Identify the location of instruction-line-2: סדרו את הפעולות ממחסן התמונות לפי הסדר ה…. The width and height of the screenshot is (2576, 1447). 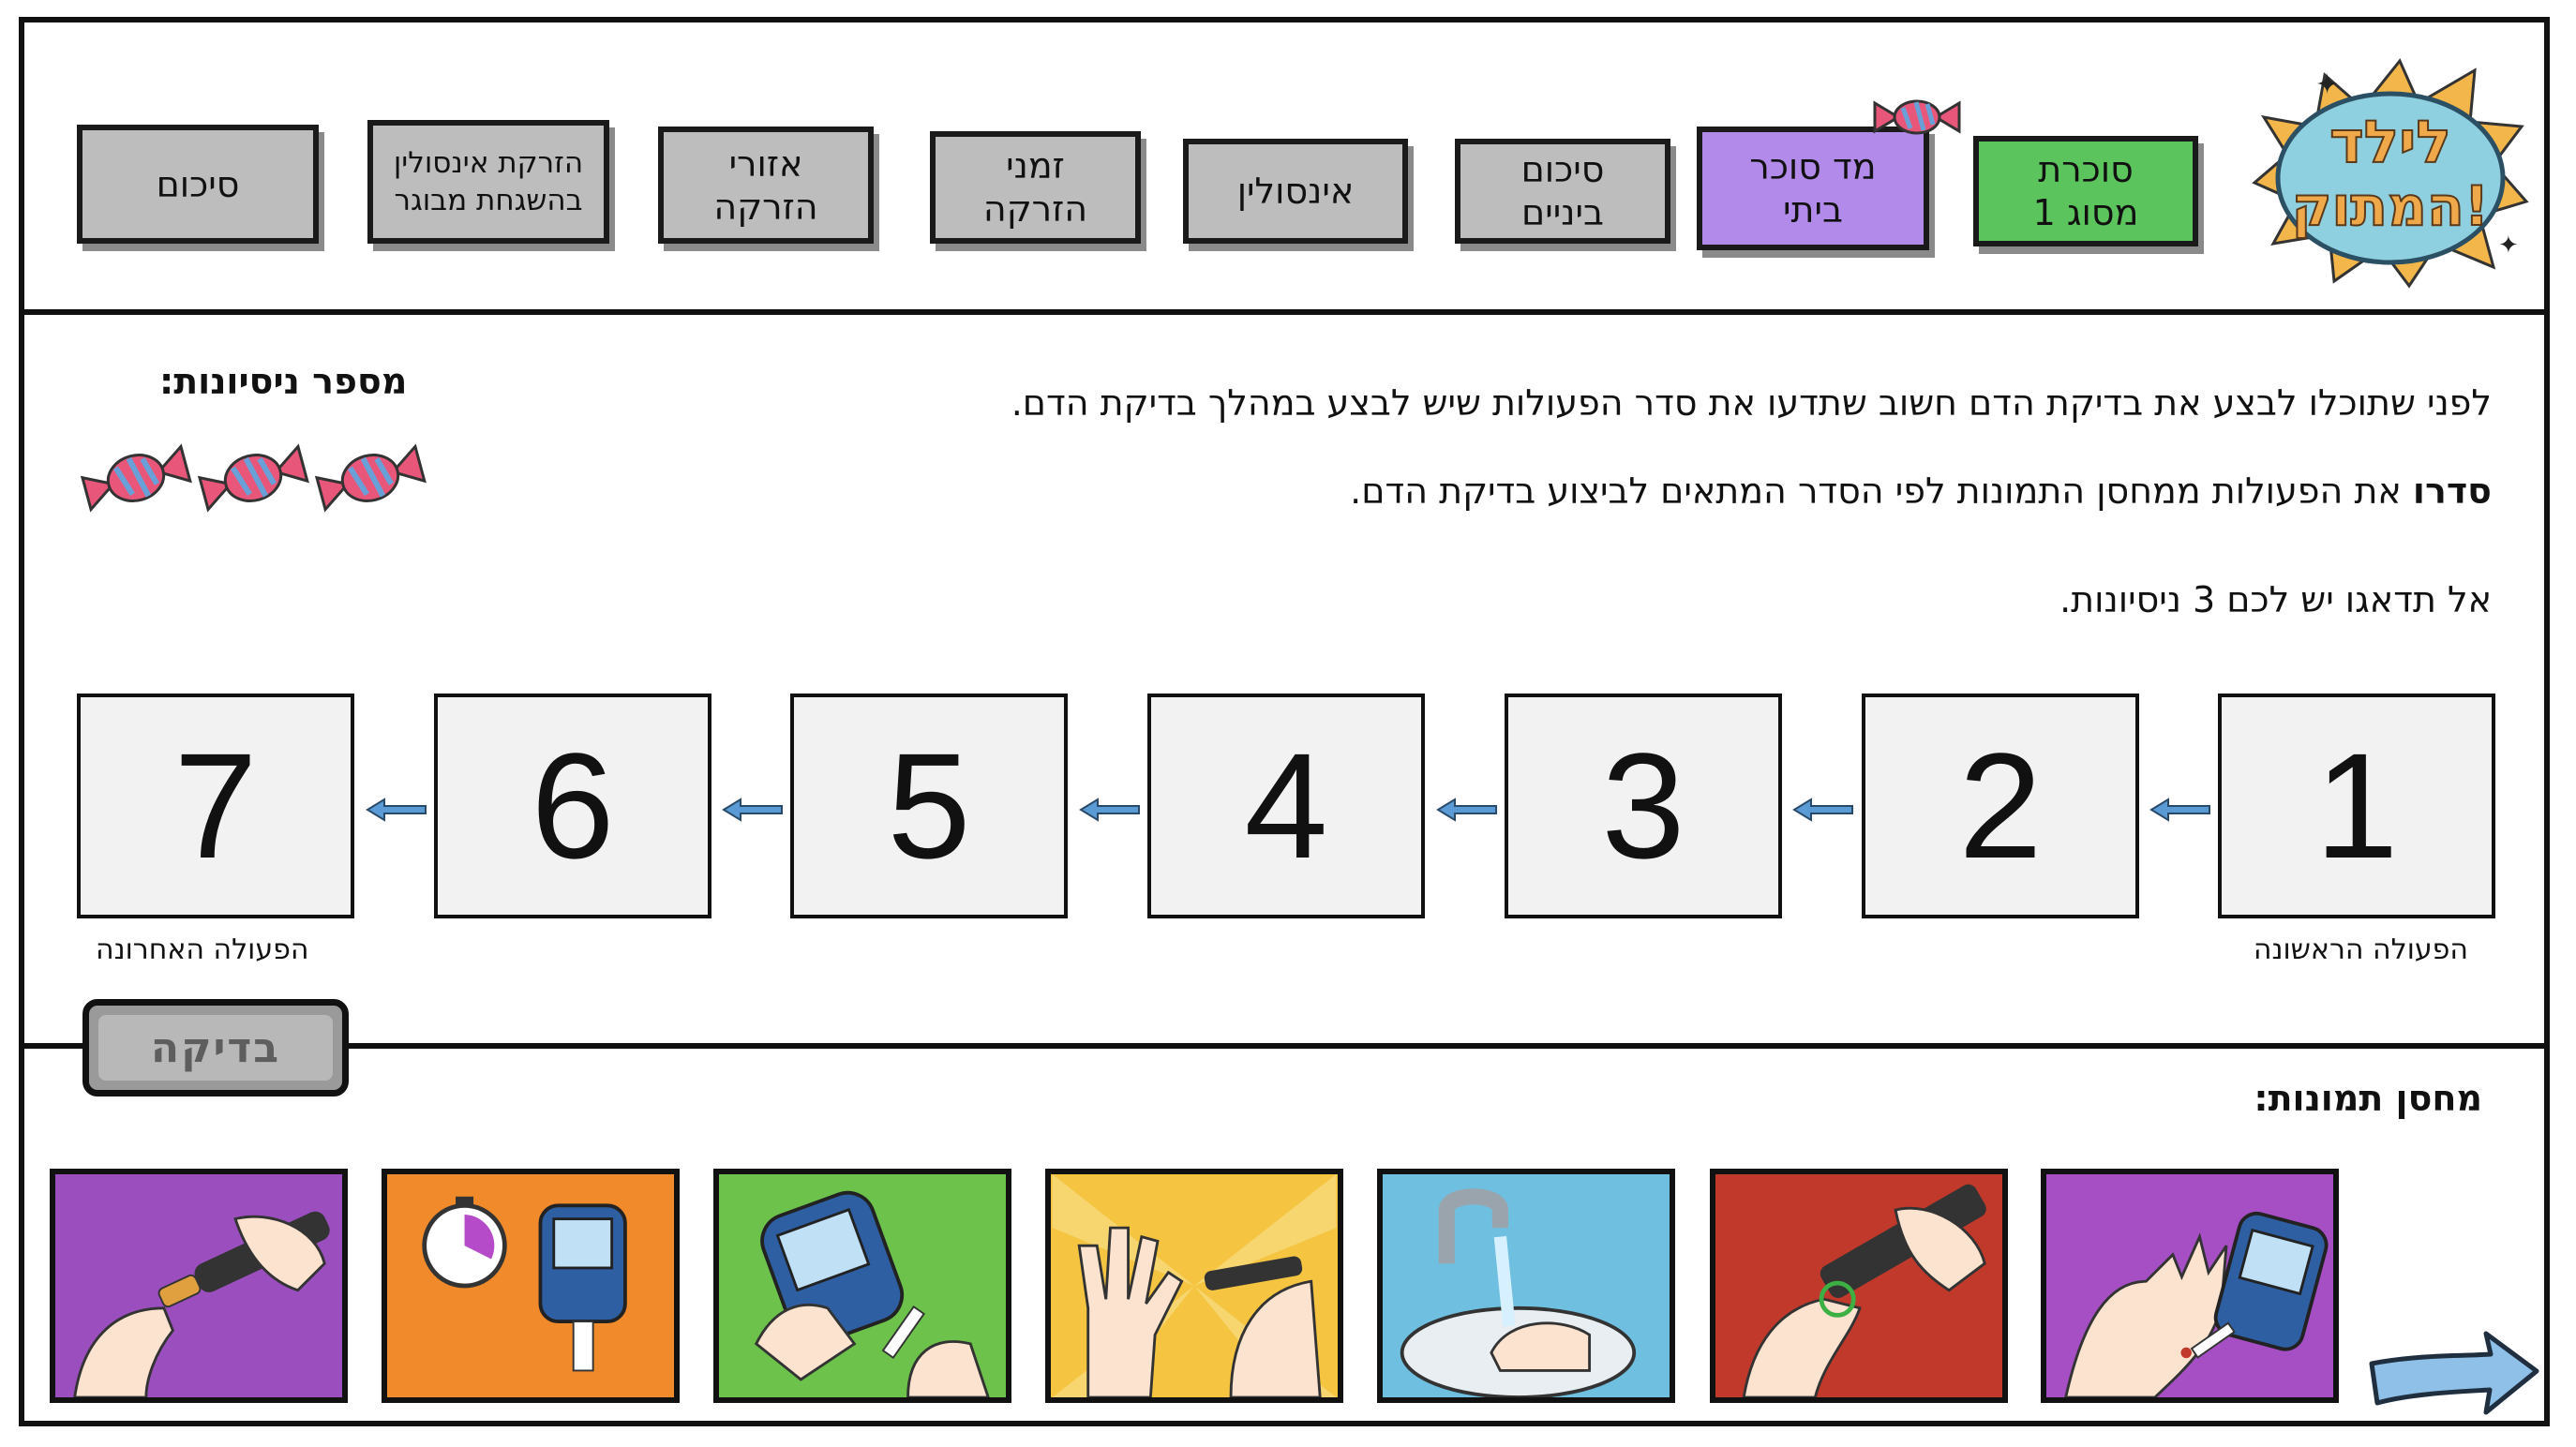
(1921, 491).